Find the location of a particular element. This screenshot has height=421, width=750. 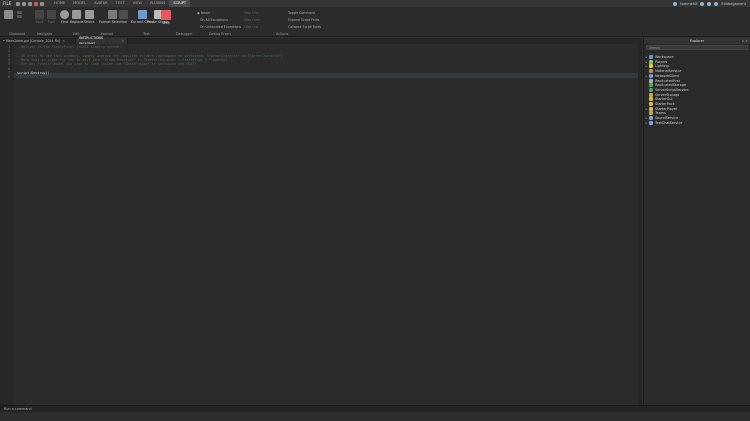

play-icon is located at coordinates (123, 14).